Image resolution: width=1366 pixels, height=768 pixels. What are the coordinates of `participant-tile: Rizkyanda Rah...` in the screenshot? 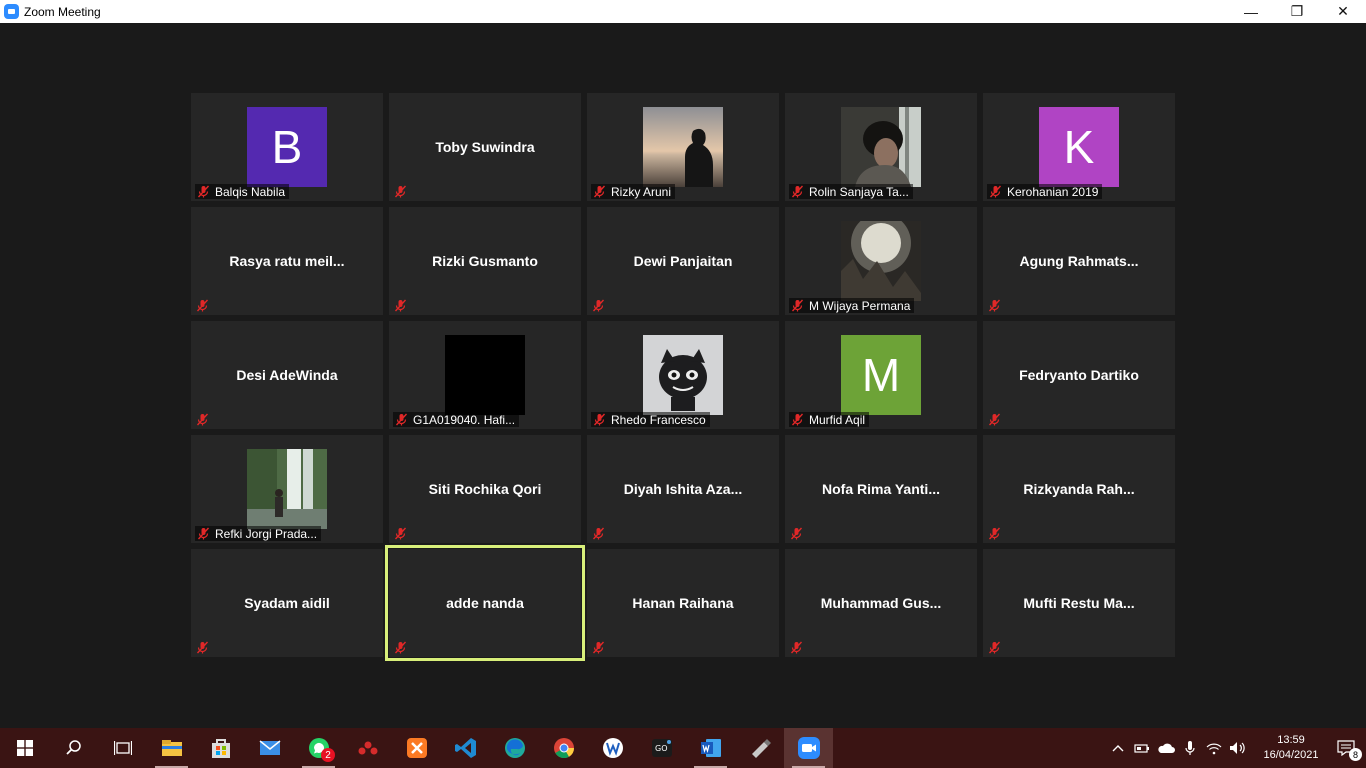 It's located at (1079, 489).